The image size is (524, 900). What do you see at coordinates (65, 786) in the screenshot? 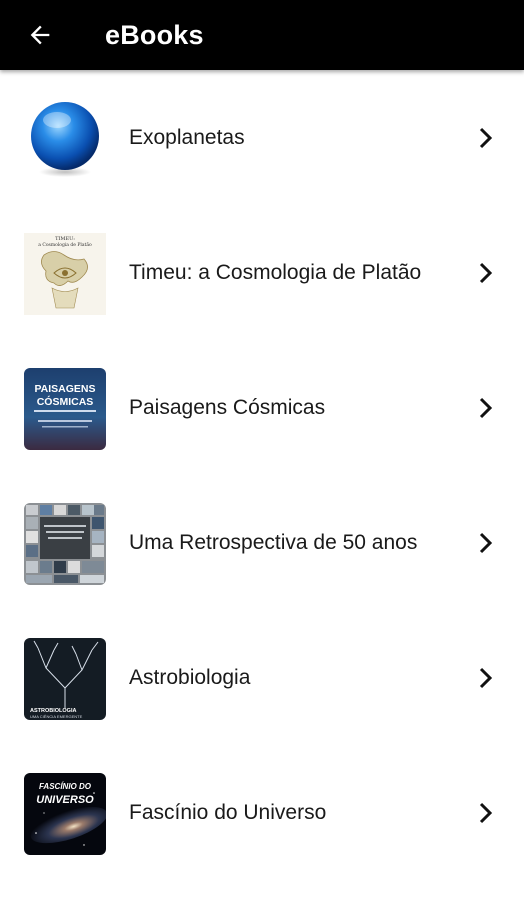
I see `svg-text: FASCÍNIO DO` at bounding box center [65, 786].